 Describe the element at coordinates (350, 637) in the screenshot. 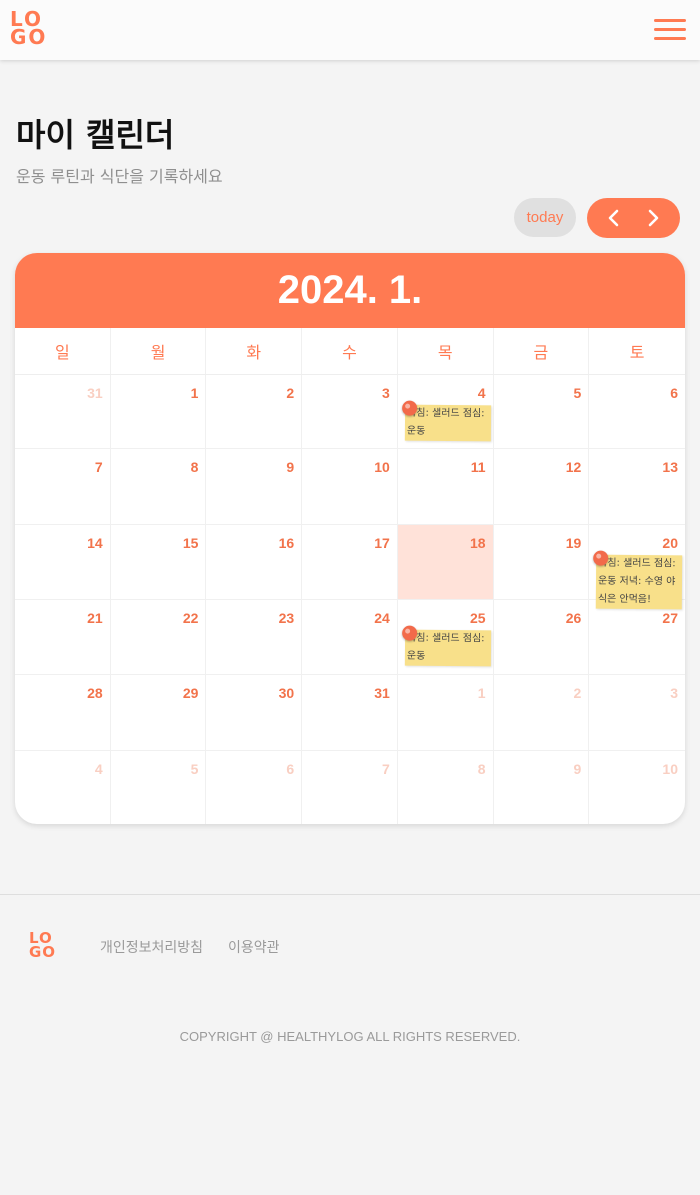

I see `day-cell: 24` at that location.